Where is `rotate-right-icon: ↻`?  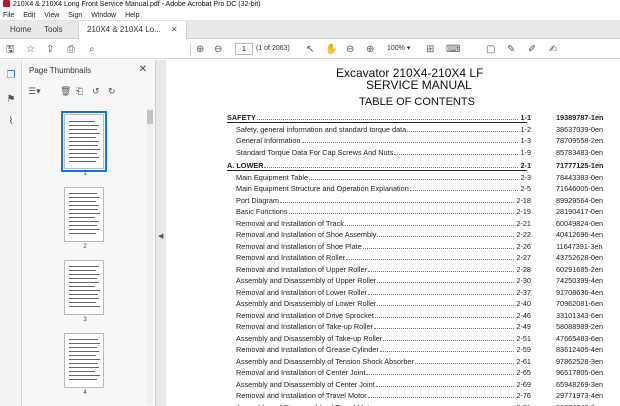
rotate-right-icon: ↻ is located at coordinates (112, 91).